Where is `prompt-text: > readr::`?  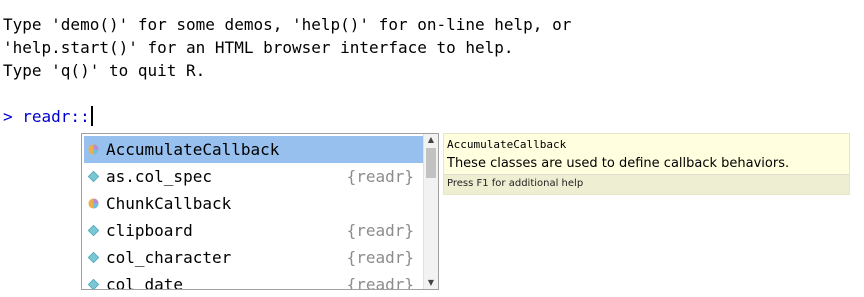 prompt-text: > readr:: is located at coordinates (46, 116).